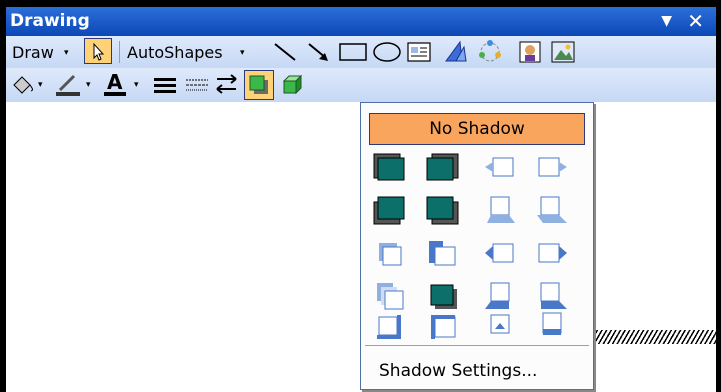 This screenshot has width=721, height=392. What do you see at coordinates (285, 54) in the screenshot?
I see `line-icon` at bounding box center [285, 54].